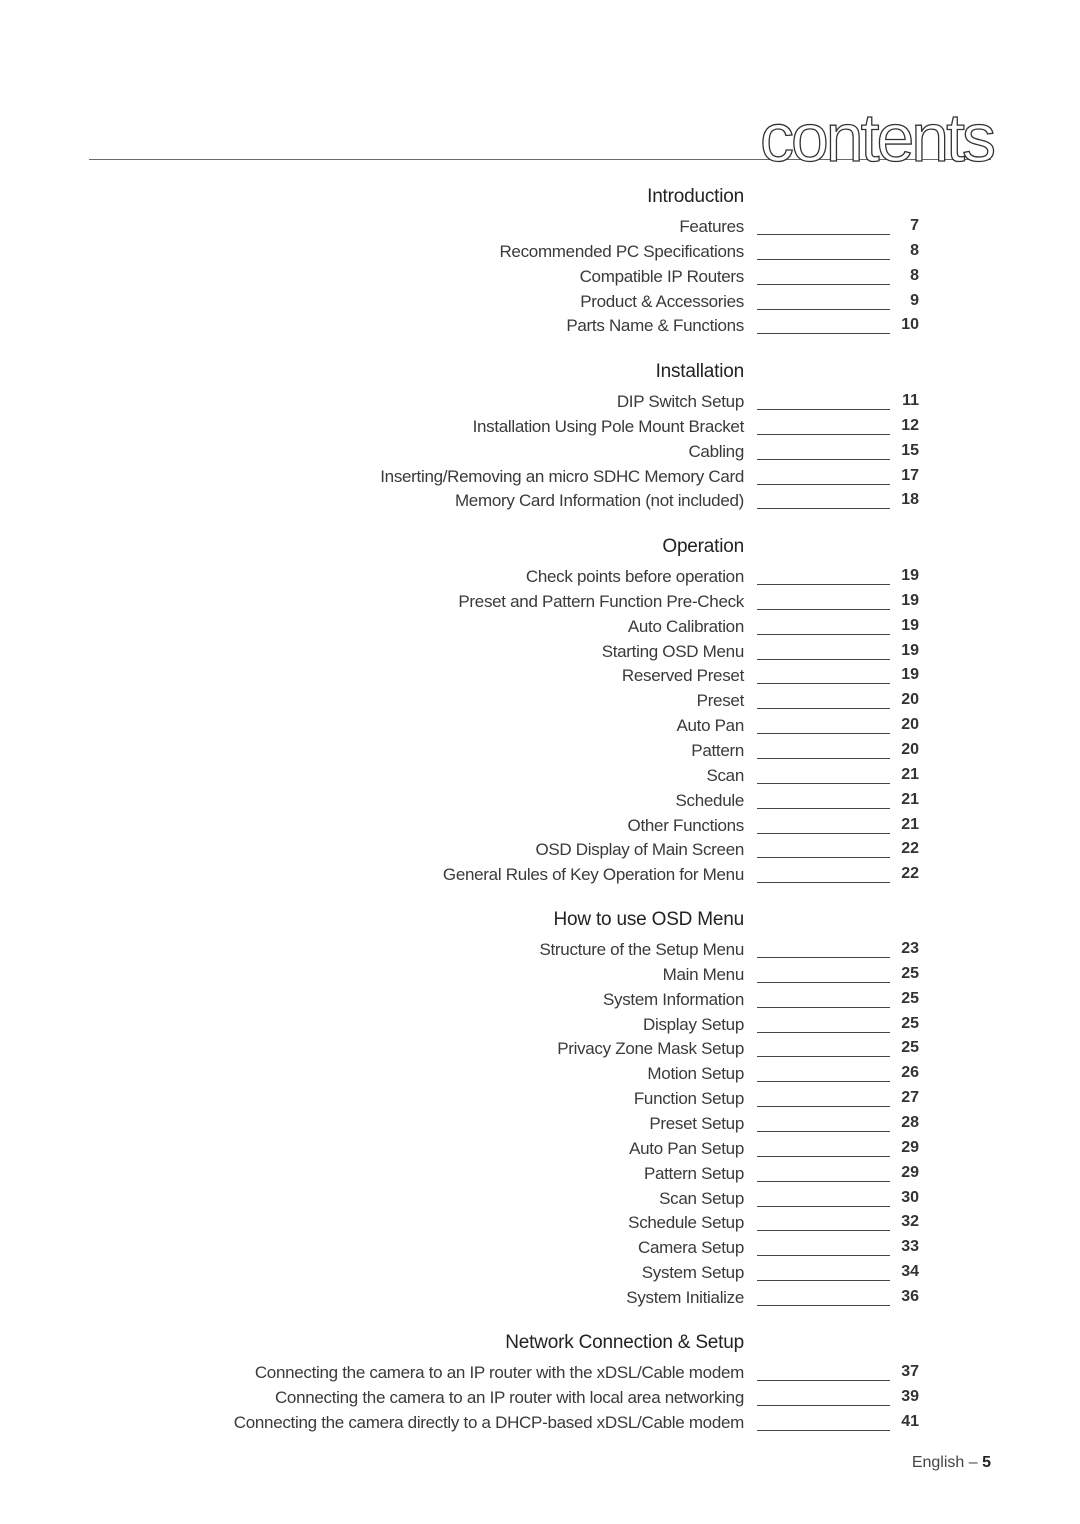  What do you see at coordinates (593, 875) in the screenshot?
I see `entry-label: General Rules of Key Operation for Menu` at bounding box center [593, 875].